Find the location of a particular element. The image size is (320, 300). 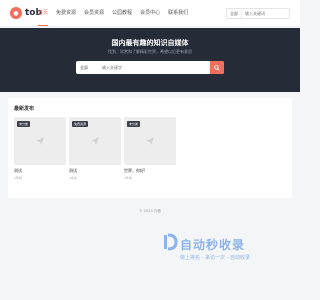

post-thumbnail: 免费资源 is located at coordinates (95, 141).